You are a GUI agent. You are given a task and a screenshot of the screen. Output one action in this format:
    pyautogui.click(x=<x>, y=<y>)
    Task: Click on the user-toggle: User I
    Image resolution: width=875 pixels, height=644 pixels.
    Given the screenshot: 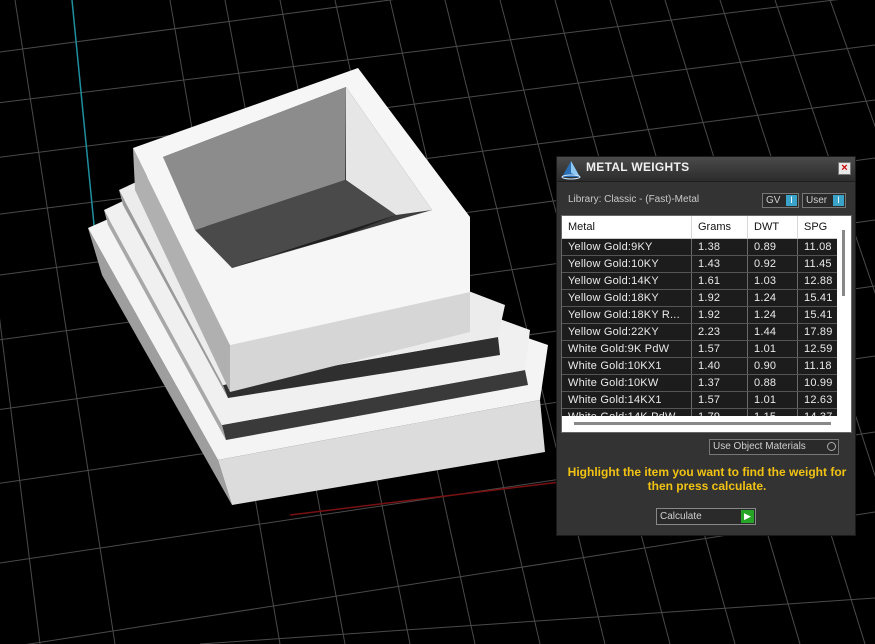 What is the action you would take?
    pyautogui.click(x=824, y=200)
    